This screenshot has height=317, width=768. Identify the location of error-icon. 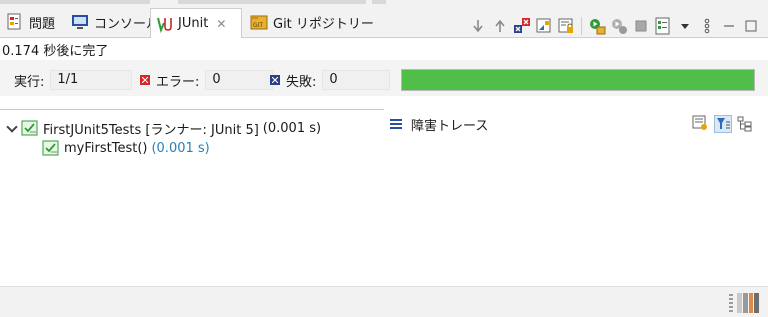
(145, 80).